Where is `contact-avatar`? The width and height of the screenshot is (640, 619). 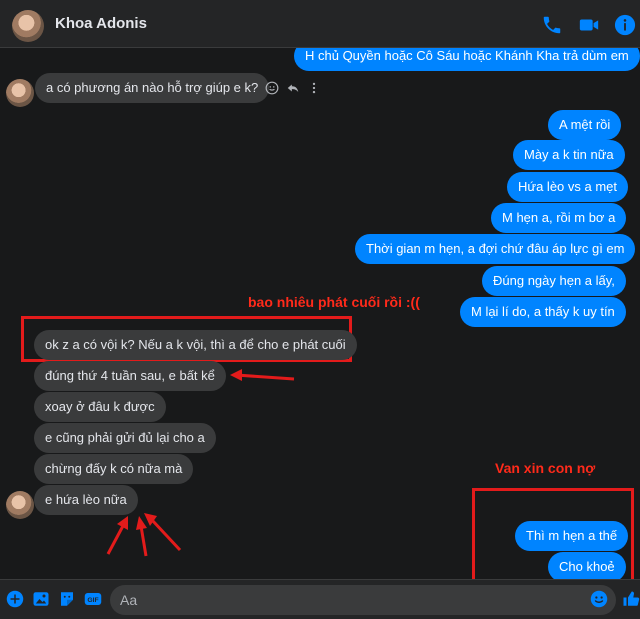 contact-avatar is located at coordinates (28, 26).